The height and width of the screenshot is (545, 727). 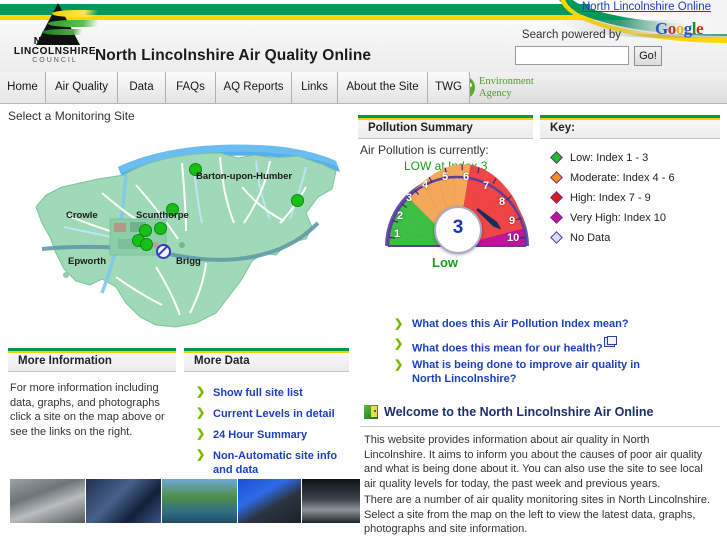 I want to click on google-logo: Google, so click(x=679, y=29).